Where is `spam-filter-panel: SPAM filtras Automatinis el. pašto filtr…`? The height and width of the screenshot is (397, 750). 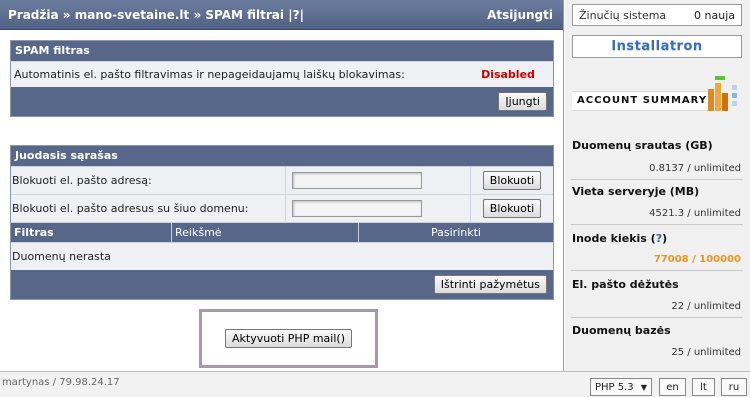
spam-filter-panel: SPAM filtras Automatinis el. pašto filtr… is located at coordinates (282, 78).